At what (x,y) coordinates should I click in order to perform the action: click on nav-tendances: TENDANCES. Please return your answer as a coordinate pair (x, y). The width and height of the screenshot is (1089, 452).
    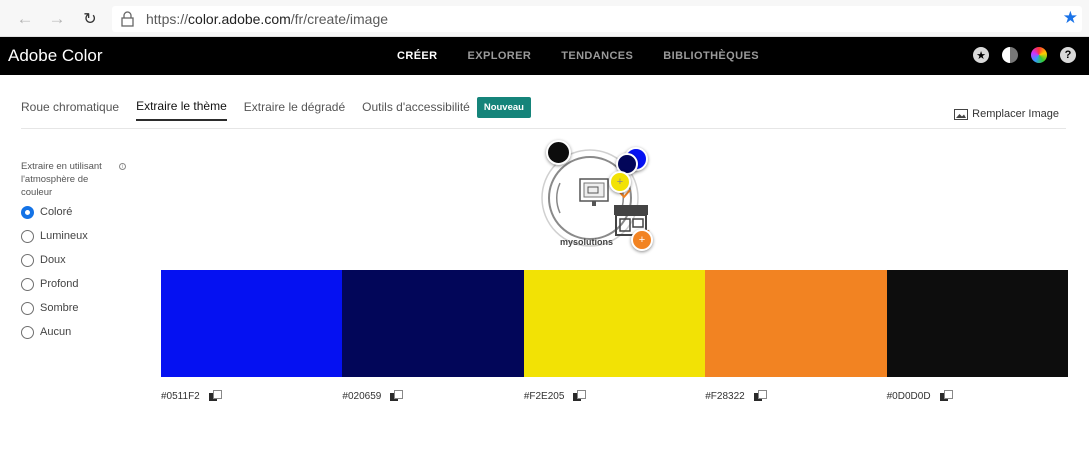
    Looking at the image, I should click on (597, 56).